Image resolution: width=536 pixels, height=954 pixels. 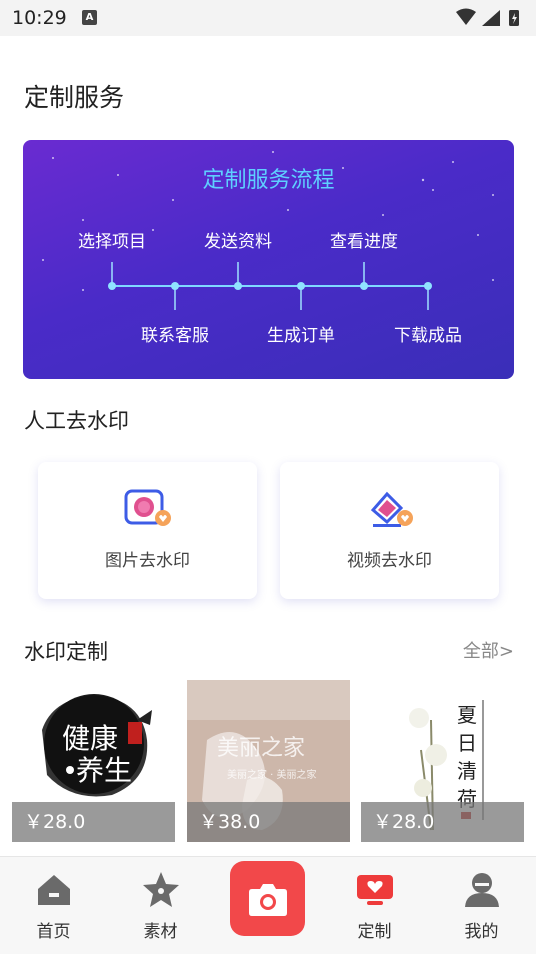 What do you see at coordinates (391, 509) in the screenshot?
I see `video-erase-icon` at bounding box center [391, 509].